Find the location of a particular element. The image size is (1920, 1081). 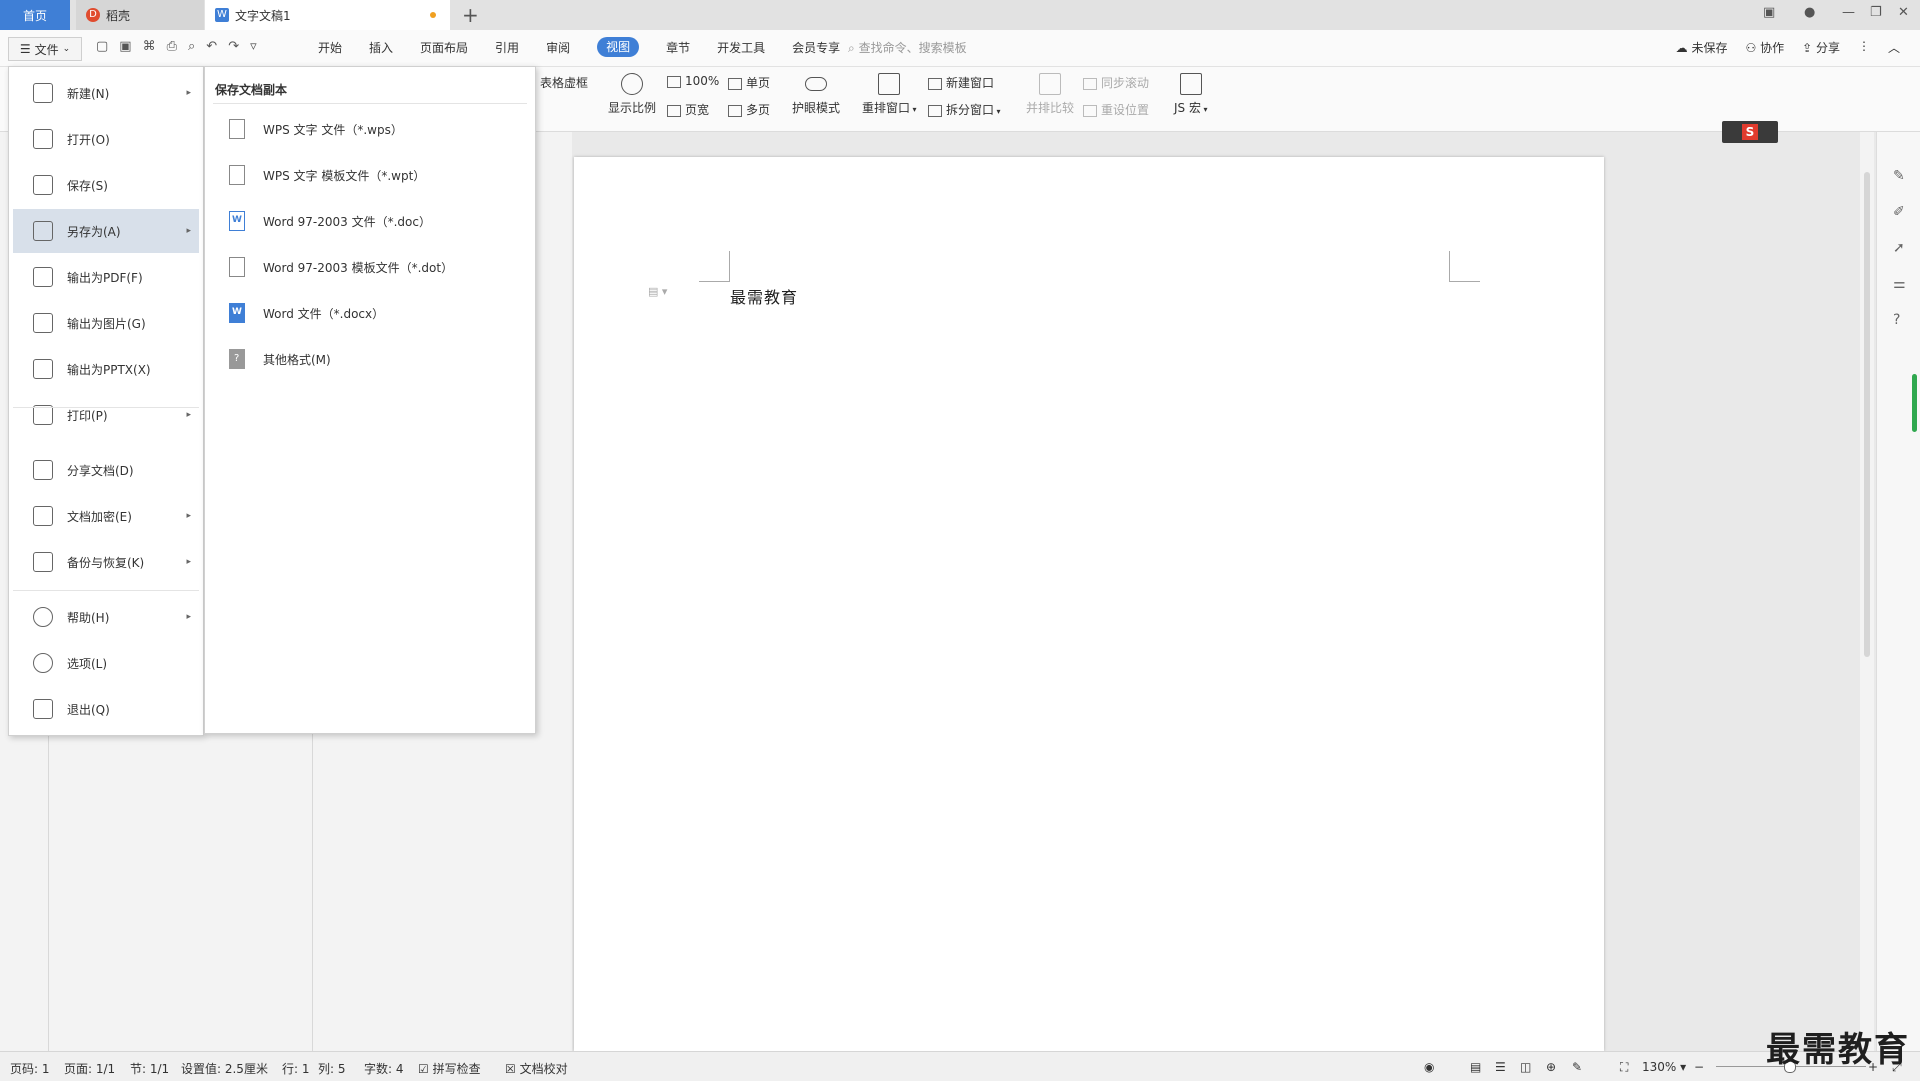

add-tab-button: + is located at coordinates (470, 15).